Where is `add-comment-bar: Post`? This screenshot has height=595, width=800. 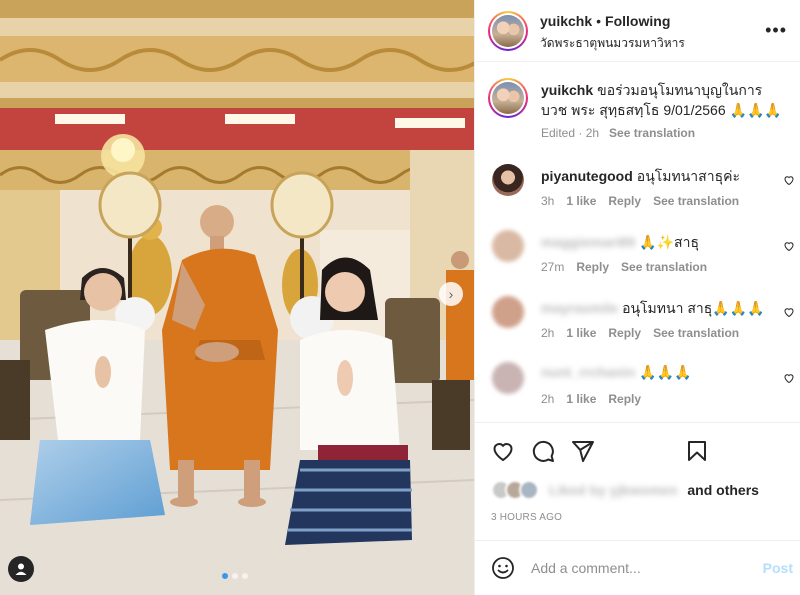
add-comment-bar: Post is located at coordinates (637, 567).